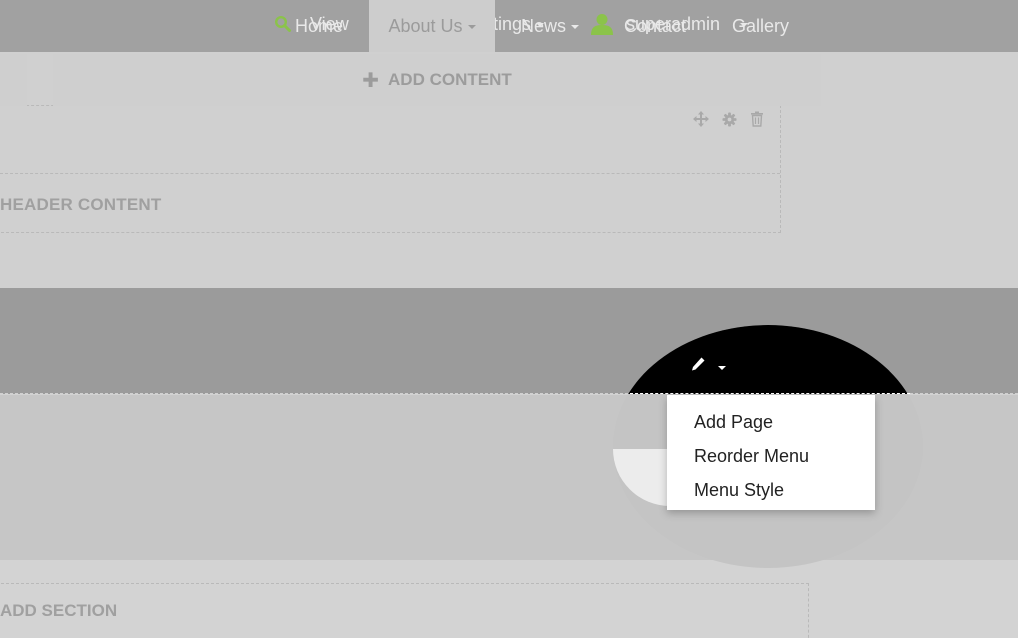 This screenshot has height=638, width=1018. Describe the element at coordinates (80, 205) in the screenshot. I see `header-content-label: HEADER CONTENT` at that location.